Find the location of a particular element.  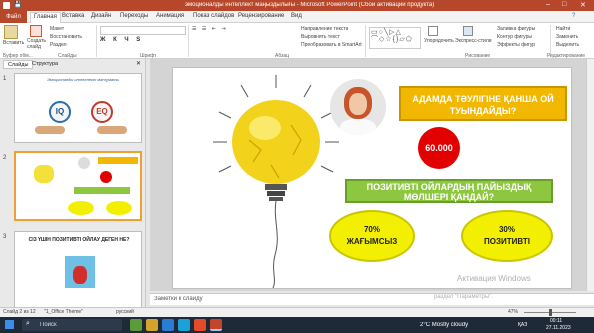

paste-icon is located at coordinates (11, 32).